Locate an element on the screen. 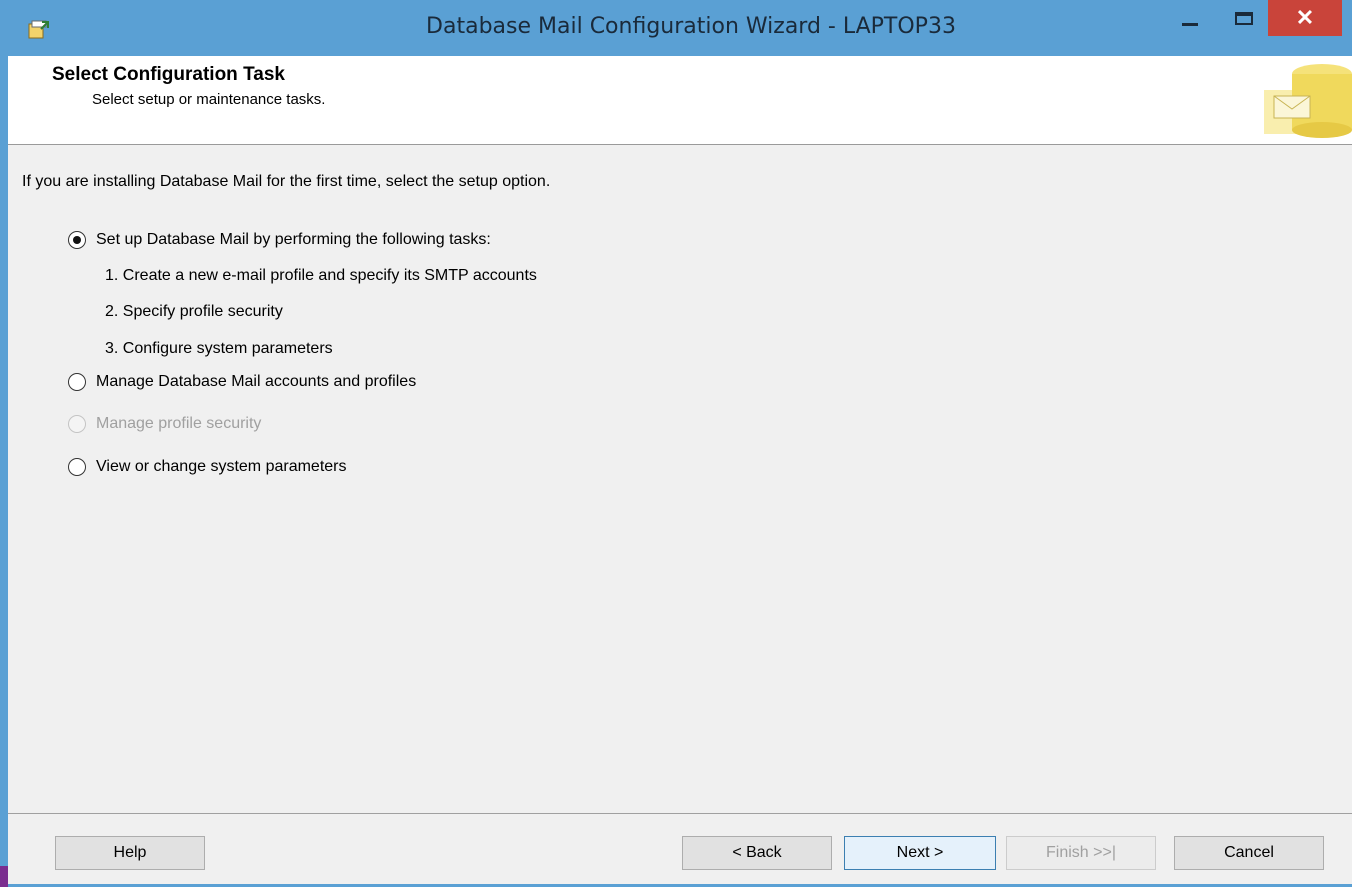  minimize-button is located at coordinates (1190, 18).